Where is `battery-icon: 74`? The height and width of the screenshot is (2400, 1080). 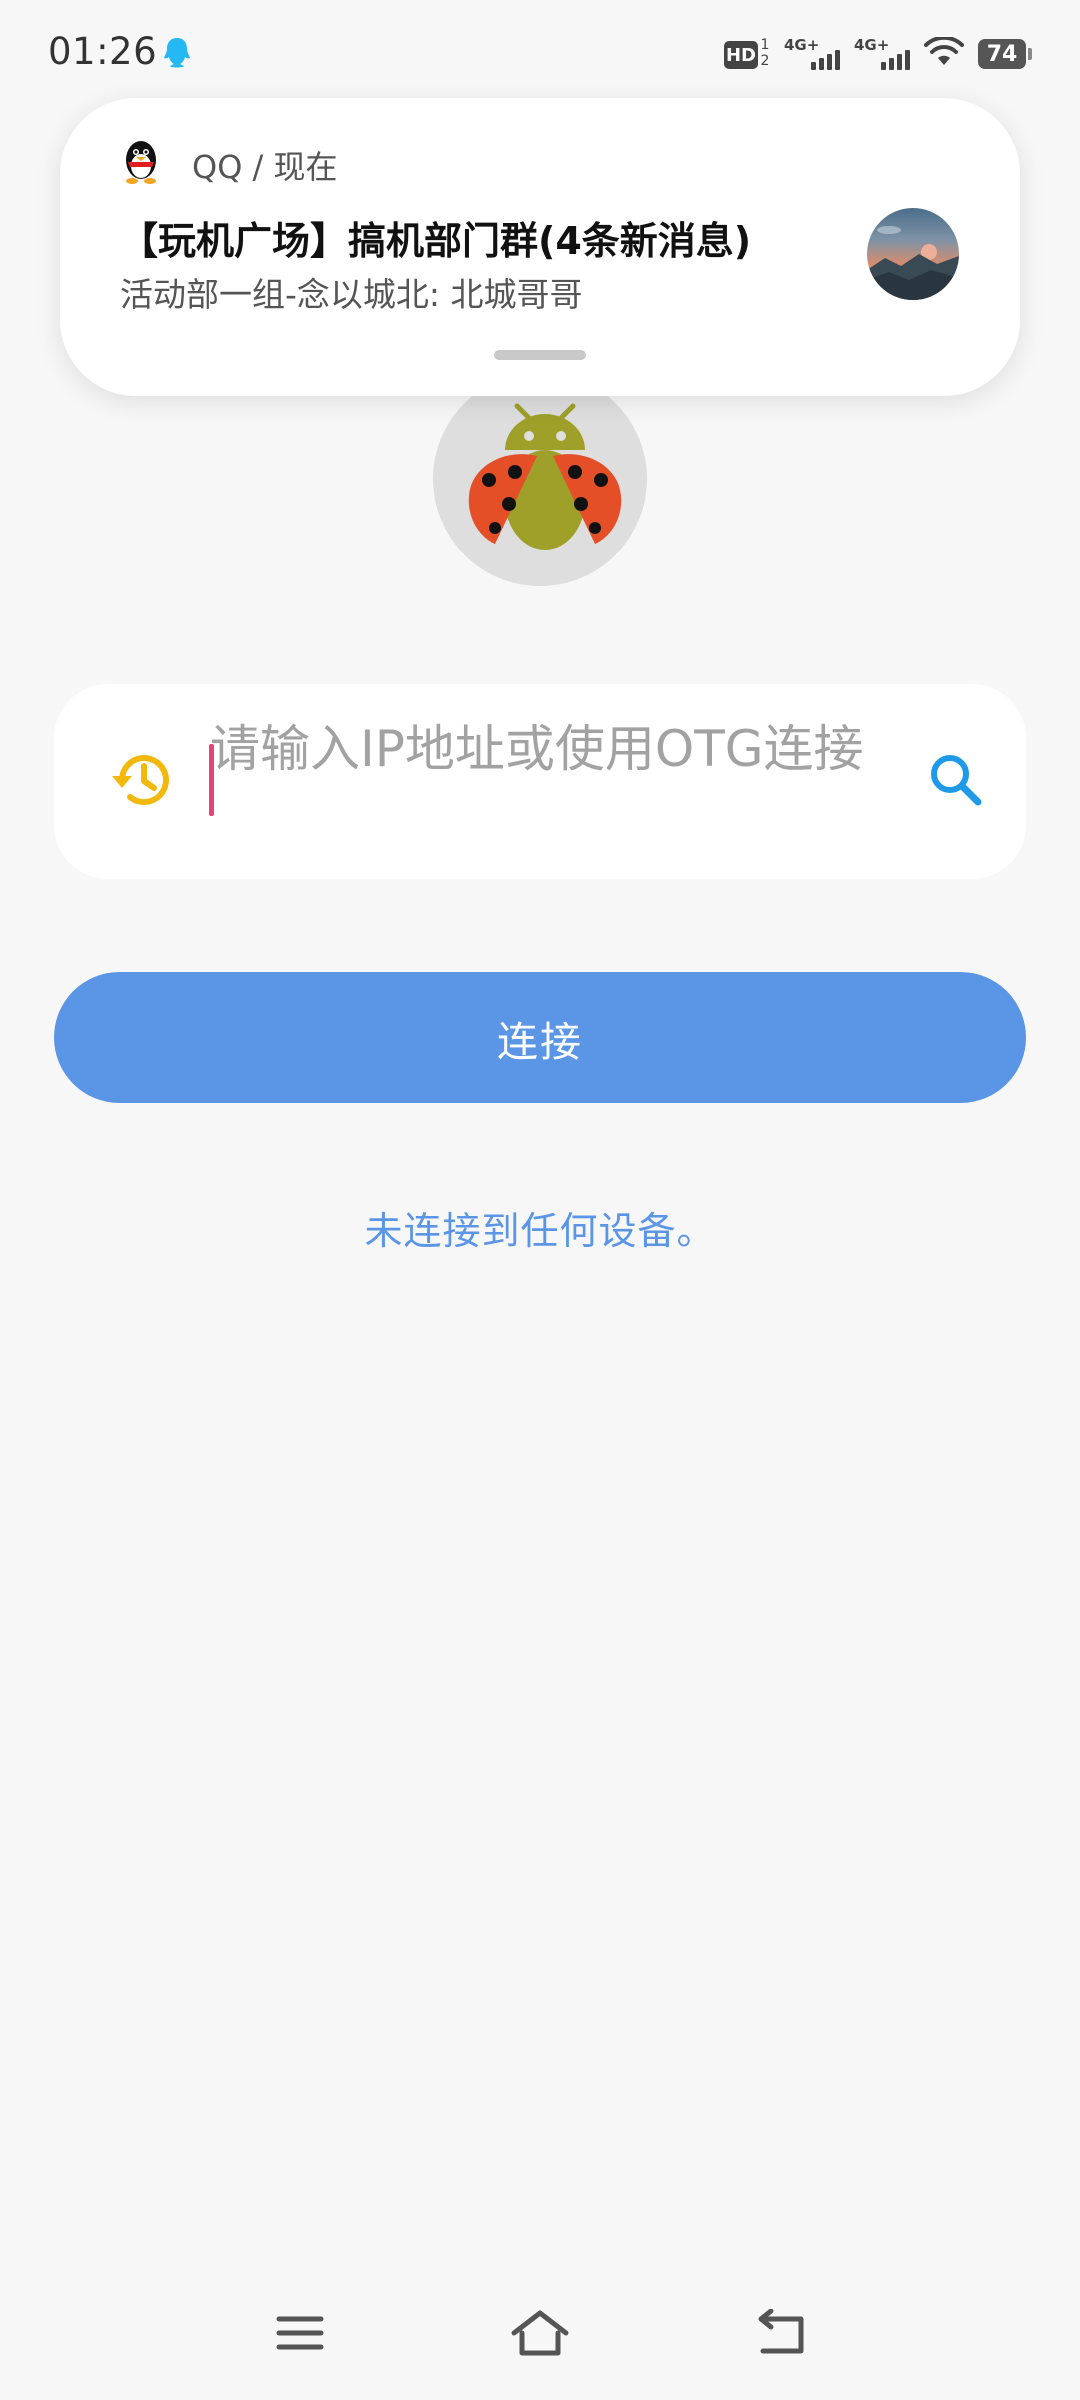
battery-icon: 74 is located at coordinates (1005, 54).